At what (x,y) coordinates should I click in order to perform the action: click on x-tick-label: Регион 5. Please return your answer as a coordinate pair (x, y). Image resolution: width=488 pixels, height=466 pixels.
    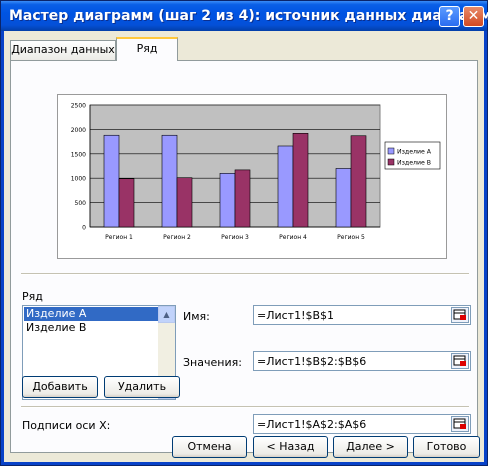
    Looking at the image, I should click on (351, 237).